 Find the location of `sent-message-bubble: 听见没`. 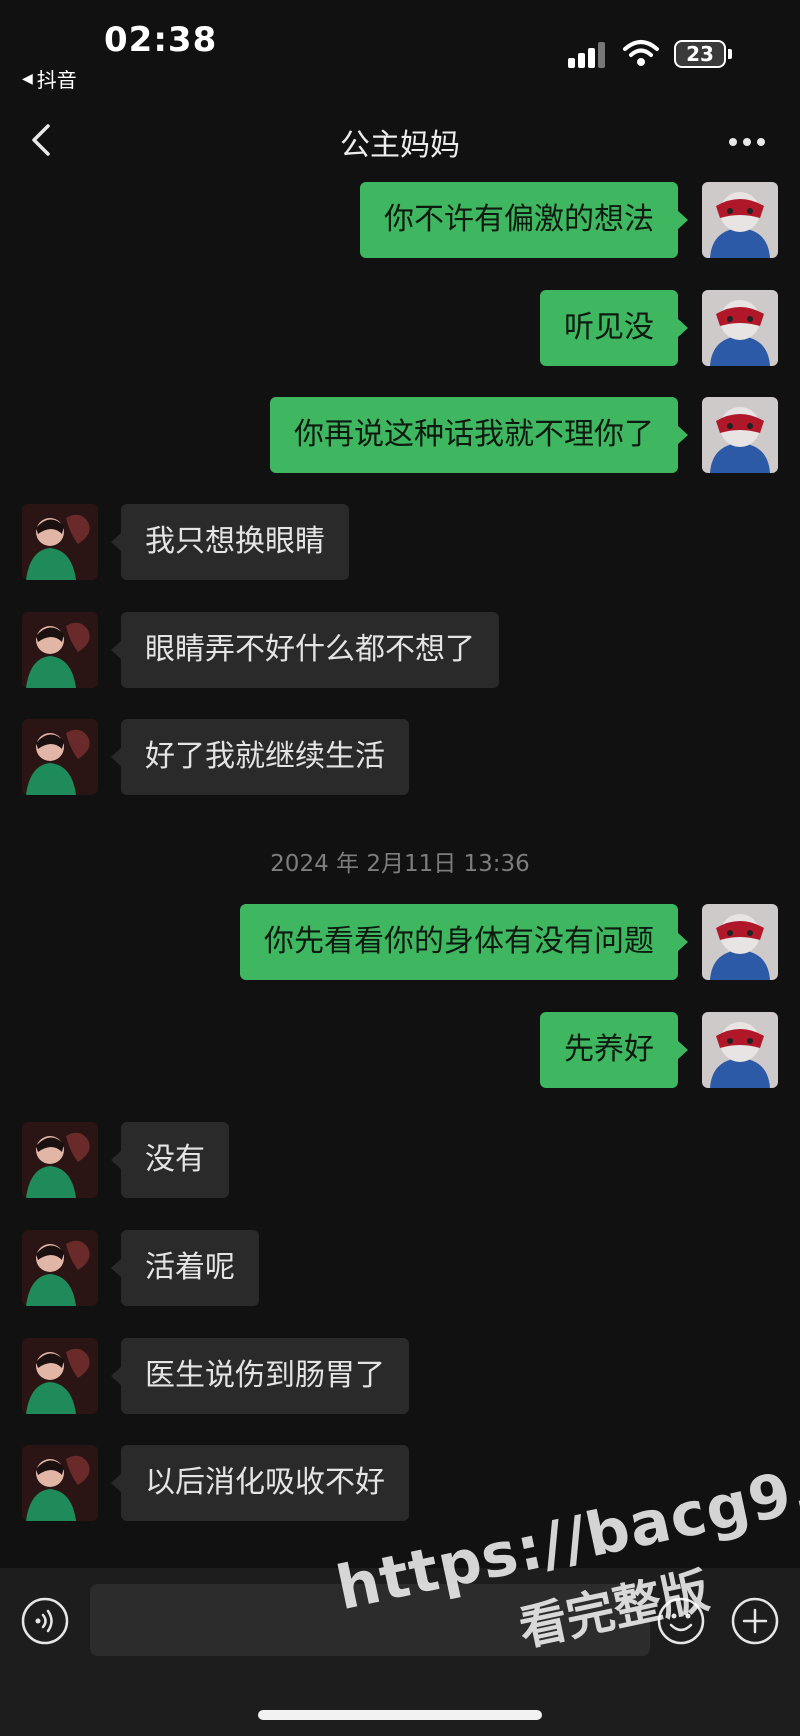

sent-message-bubble: 听见没 is located at coordinates (614, 328).